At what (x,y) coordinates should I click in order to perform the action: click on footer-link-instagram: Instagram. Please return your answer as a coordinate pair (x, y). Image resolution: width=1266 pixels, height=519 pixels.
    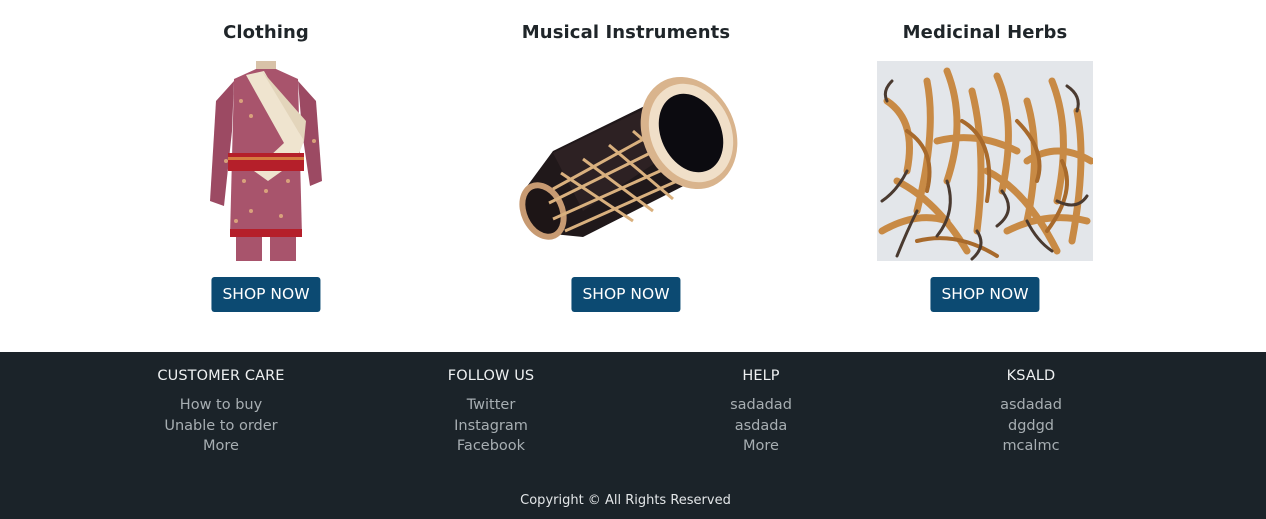
    Looking at the image, I should click on (491, 426).